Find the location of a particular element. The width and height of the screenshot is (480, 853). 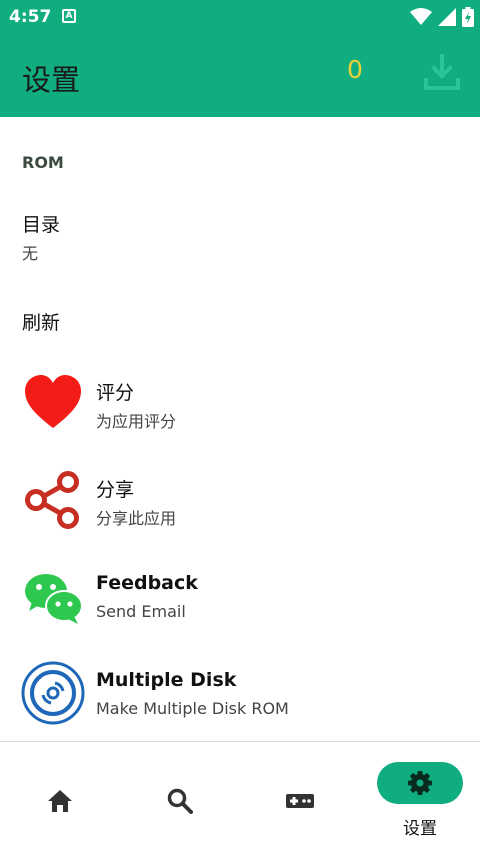

status-bar: 4:57 A is located at coordinates (240, 17).